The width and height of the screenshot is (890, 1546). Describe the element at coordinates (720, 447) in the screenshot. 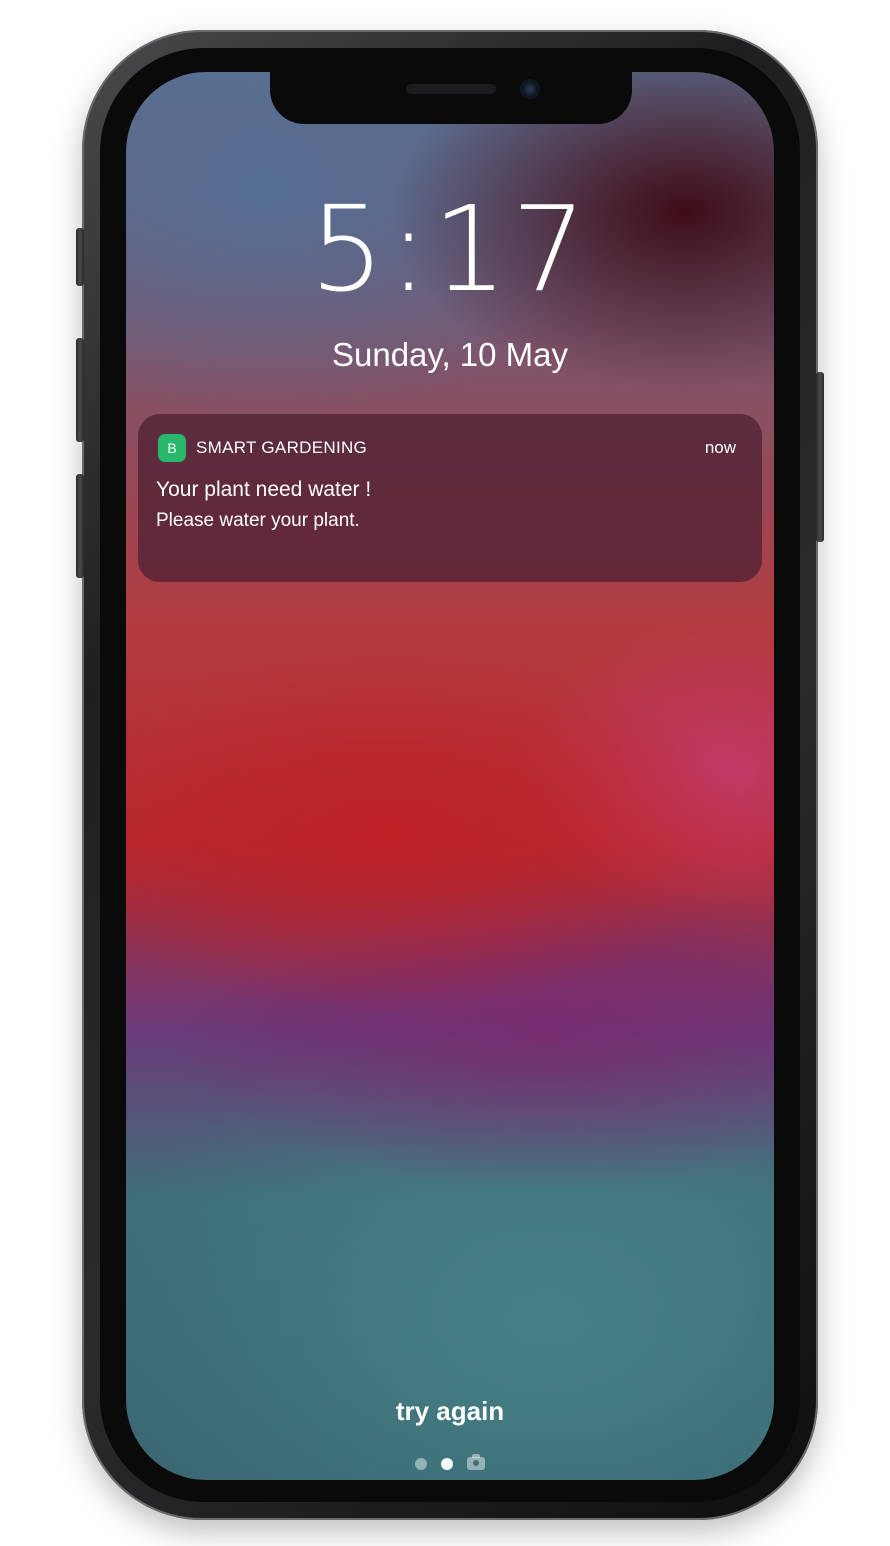

I see `notification-time: now` at that location.